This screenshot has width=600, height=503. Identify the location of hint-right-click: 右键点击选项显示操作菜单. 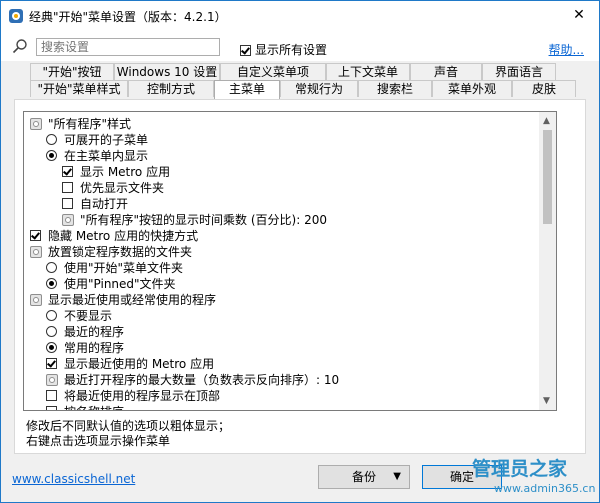
(98, 441).